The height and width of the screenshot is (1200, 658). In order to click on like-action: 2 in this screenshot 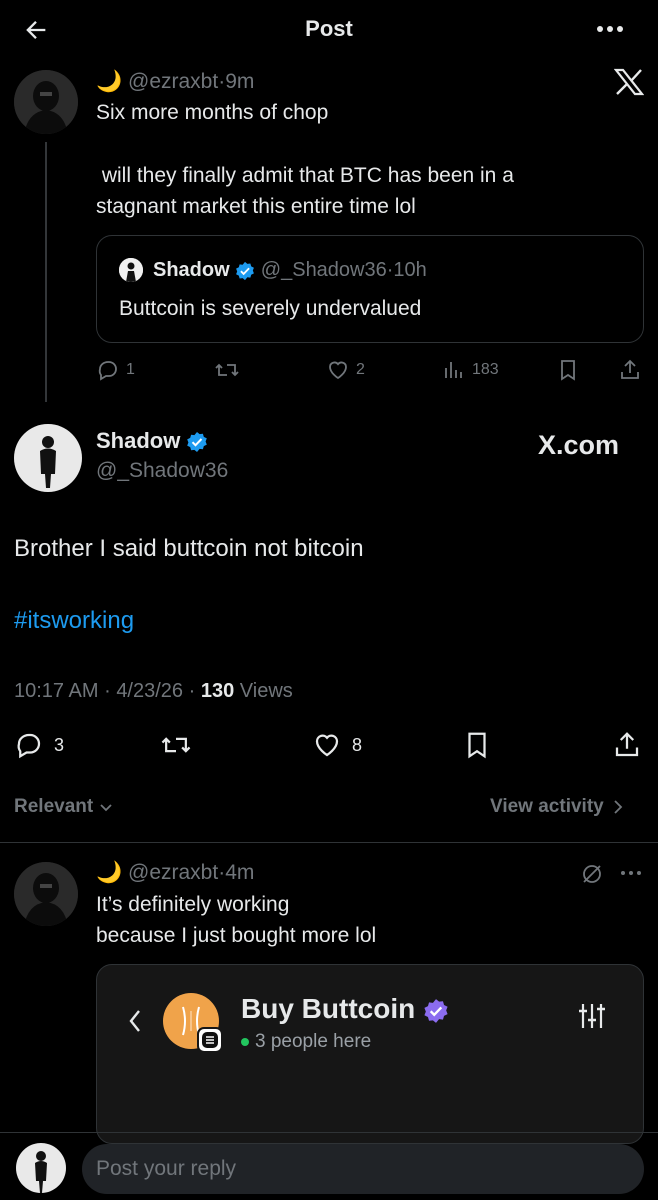, I will do `click(345, 370)`.